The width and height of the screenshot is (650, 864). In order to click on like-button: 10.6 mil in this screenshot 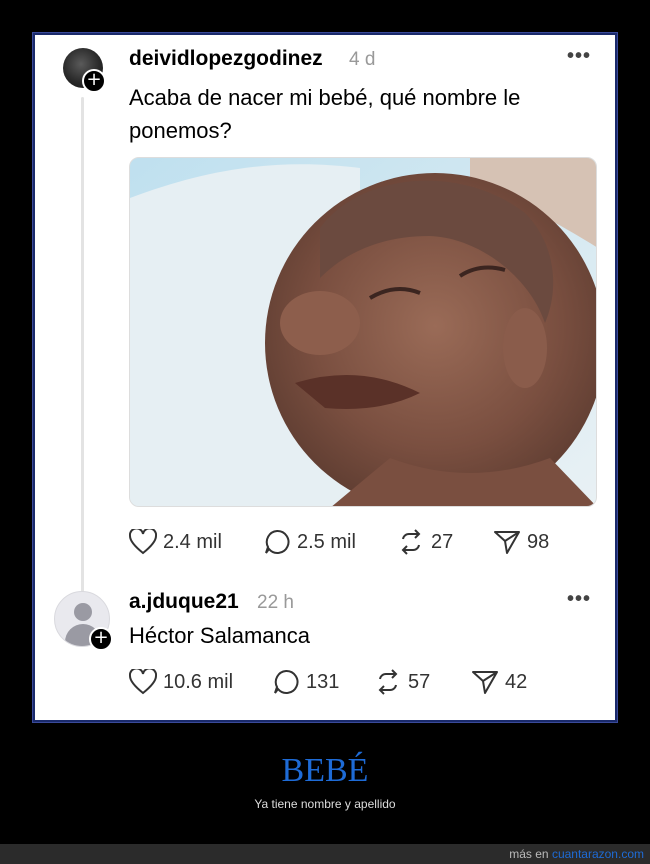, I will do `click(181, 682)`.